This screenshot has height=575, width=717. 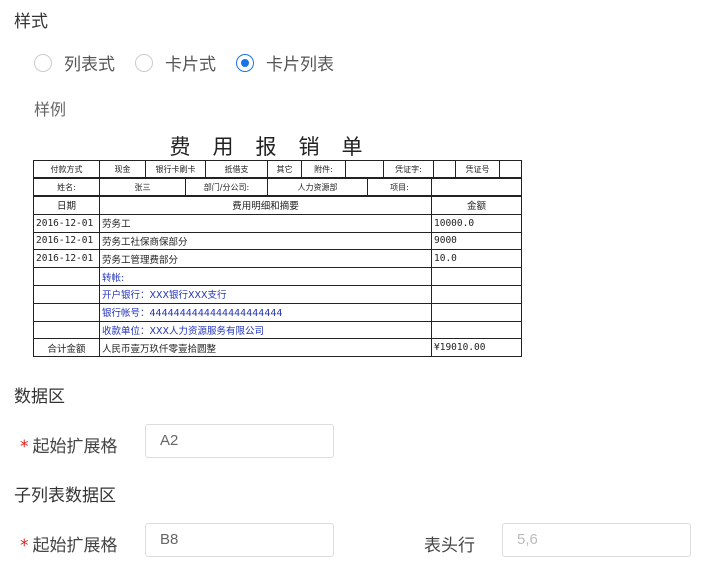 I want to click on radio-card-style: 卡片式, so click(x=175, y=62).